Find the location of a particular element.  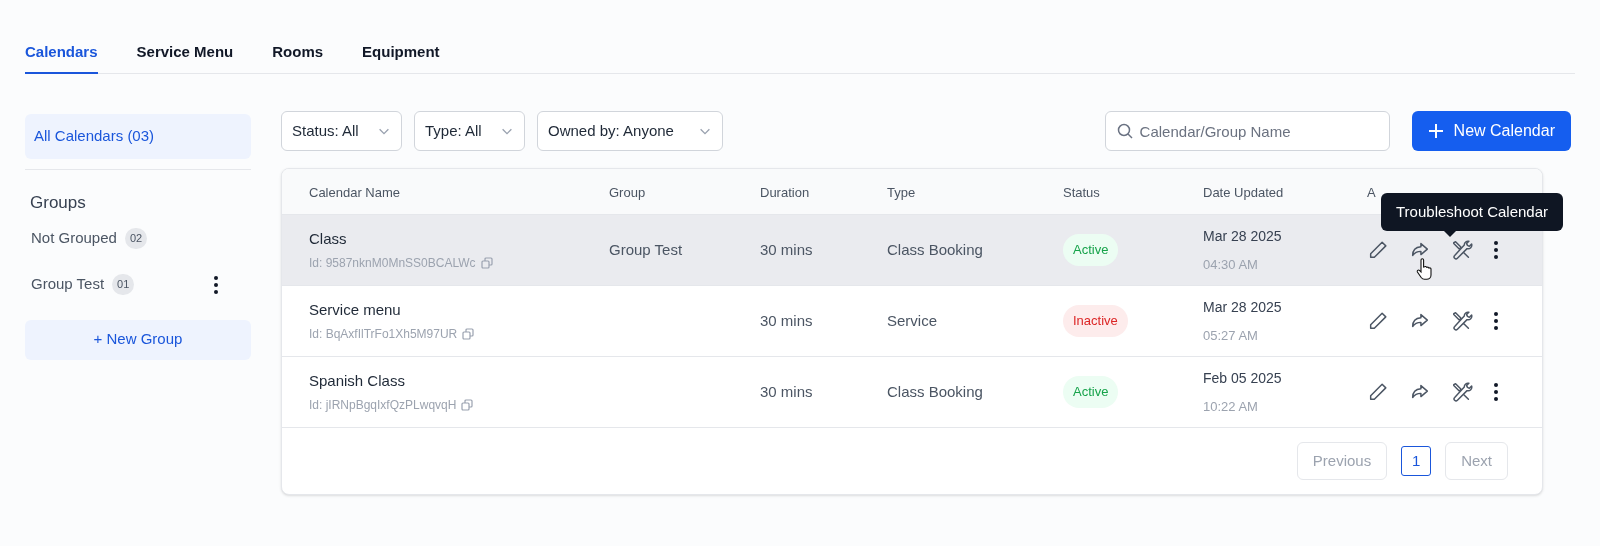

filter-dropdown: Owned by: Anyone is located at coordinates (630, 131).